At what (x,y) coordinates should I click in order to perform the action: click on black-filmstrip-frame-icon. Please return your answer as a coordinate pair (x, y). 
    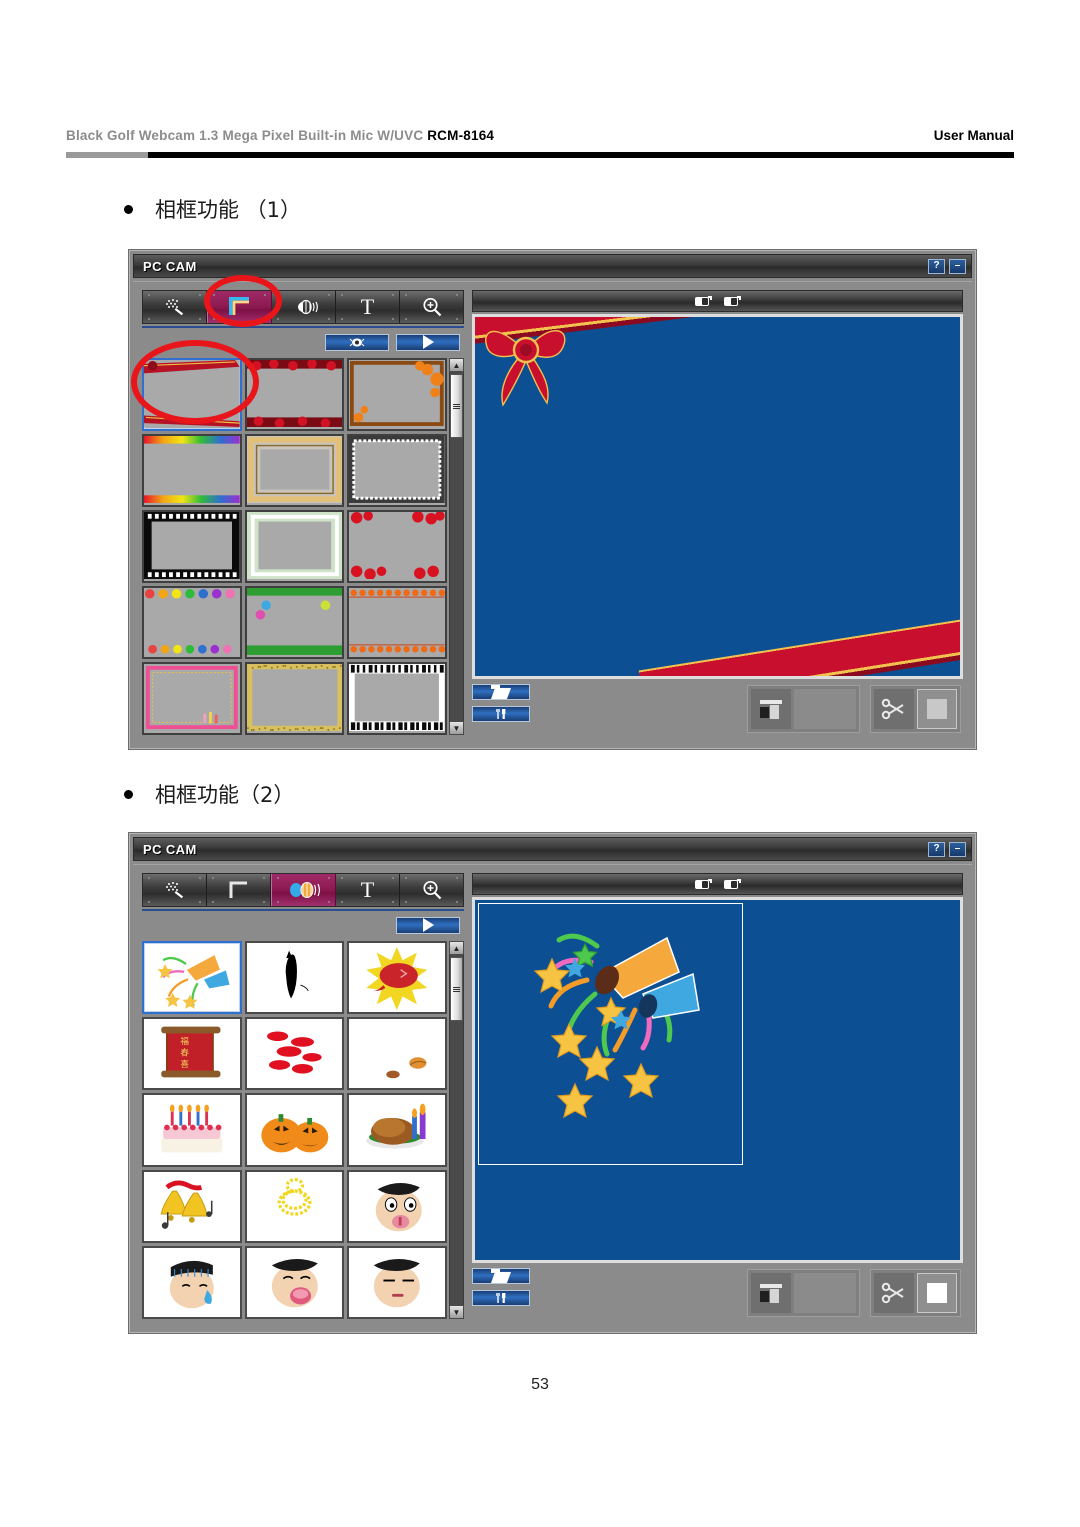
    Looking at the image, I should click on (192, 546).